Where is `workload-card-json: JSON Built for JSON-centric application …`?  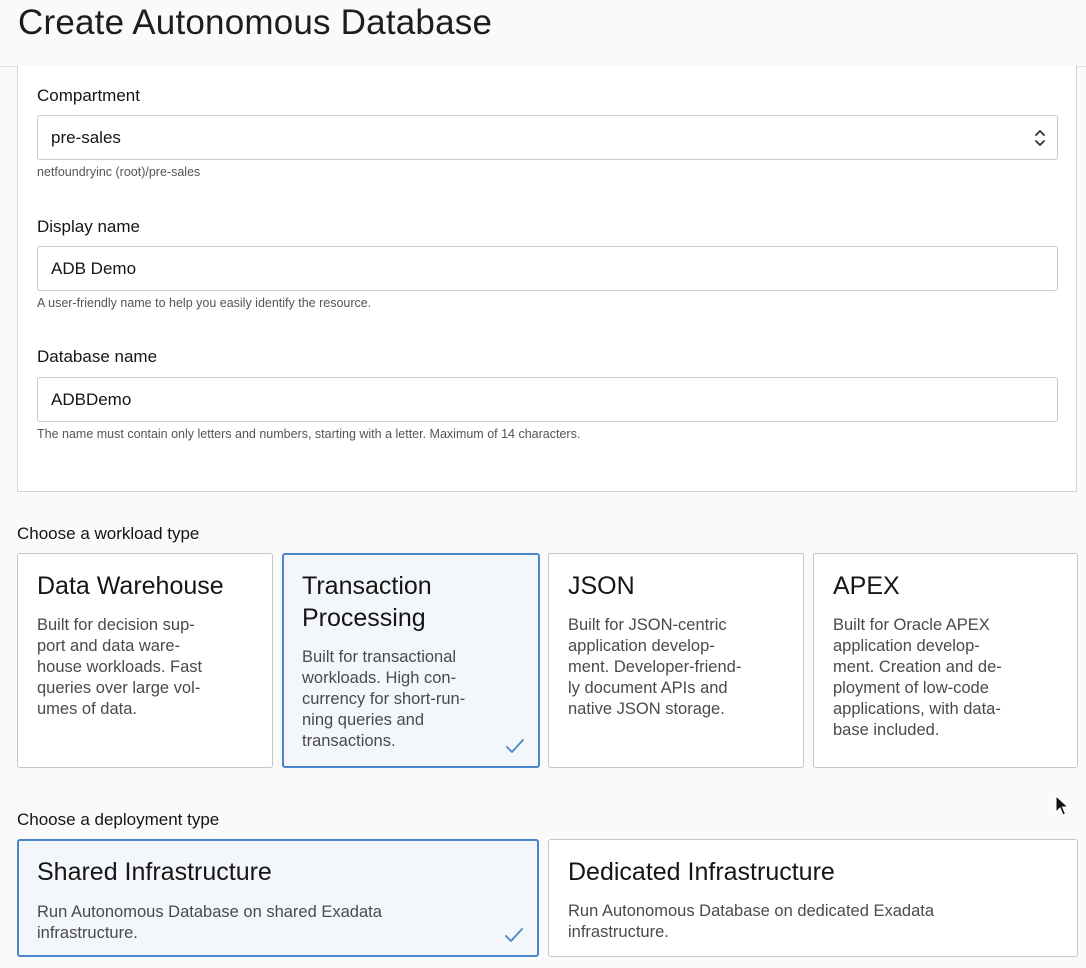 workload-card-json: JSON Built for JSON-centric application … is located at coordinates (676, 660).